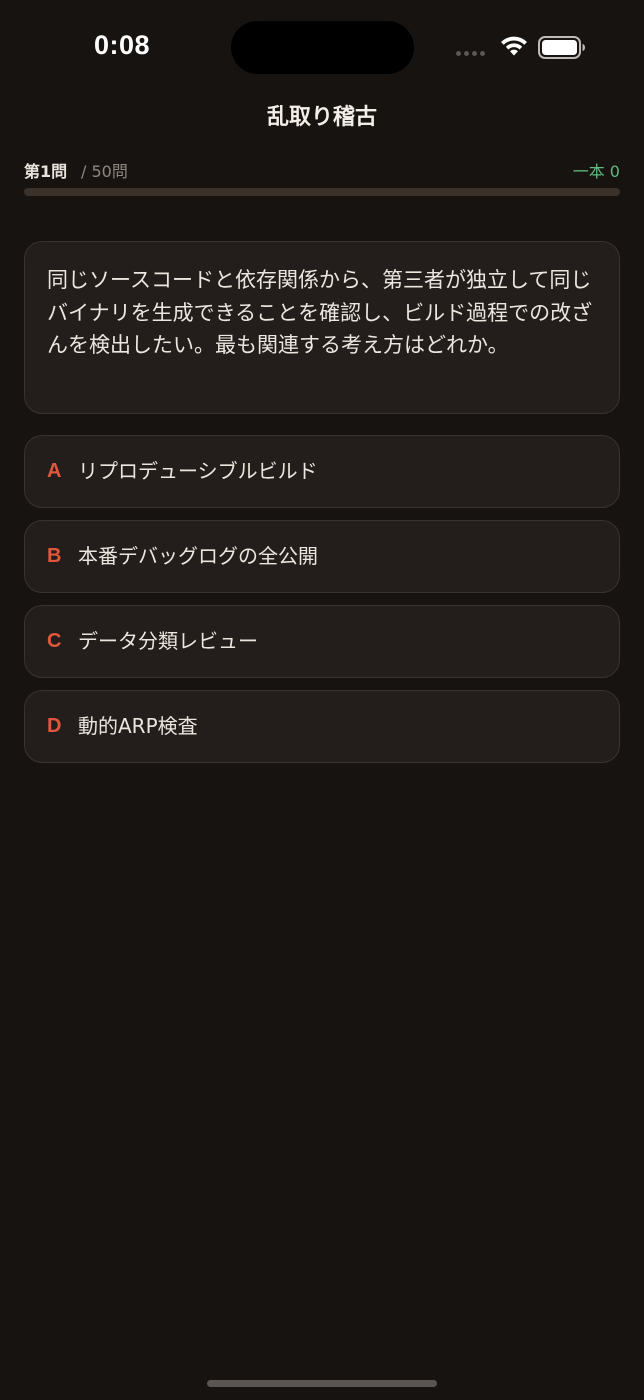  Describe the element at coordinates (198, 471) in the screenshot. I see `choice-label: リプロデューシブルビルド` at that location.